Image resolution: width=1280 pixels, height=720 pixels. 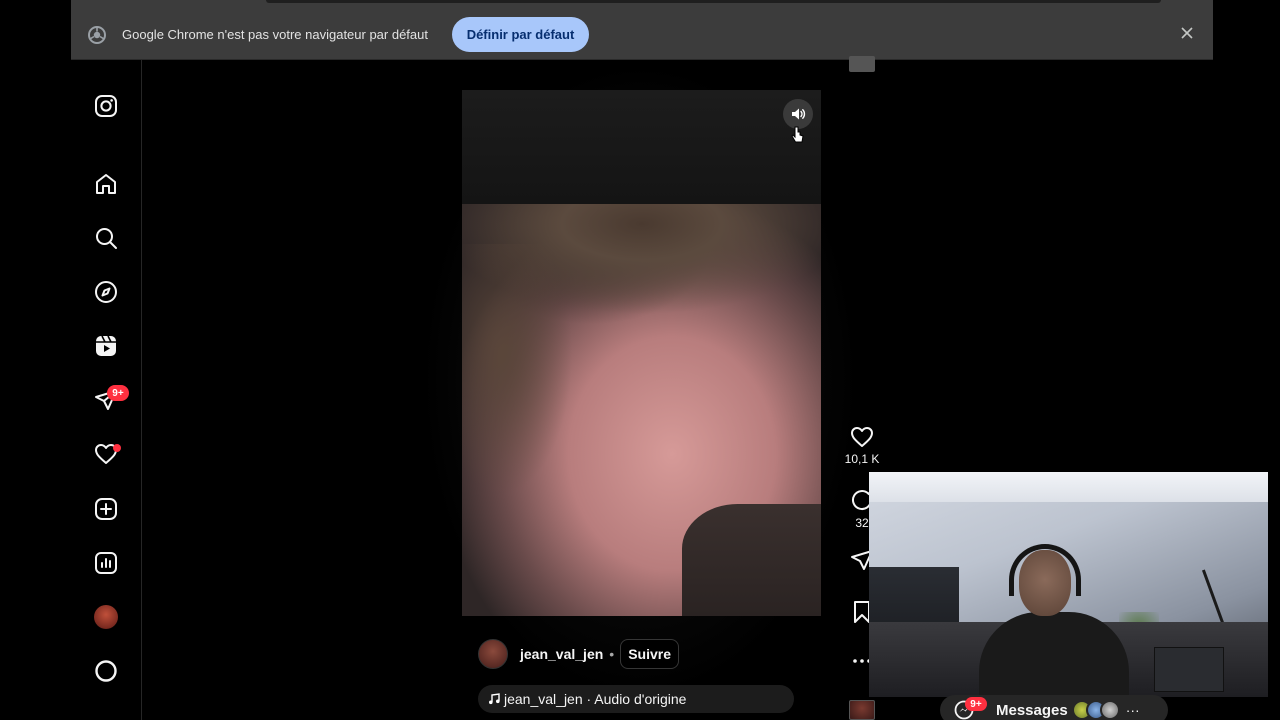 I want to click on more-contacts-icon: ···, so click(x=1132, y=710).